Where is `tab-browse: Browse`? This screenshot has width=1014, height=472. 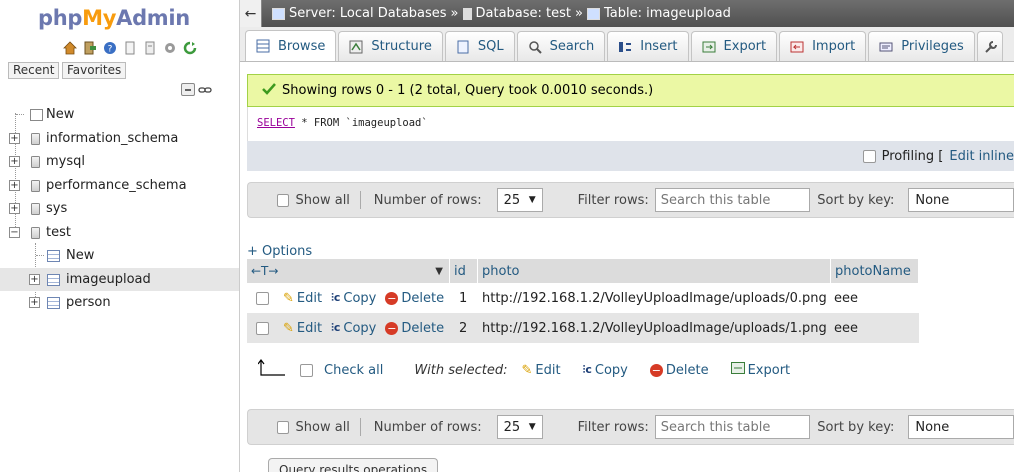
tab-browse: Browse is located at coordinates (291, 45).